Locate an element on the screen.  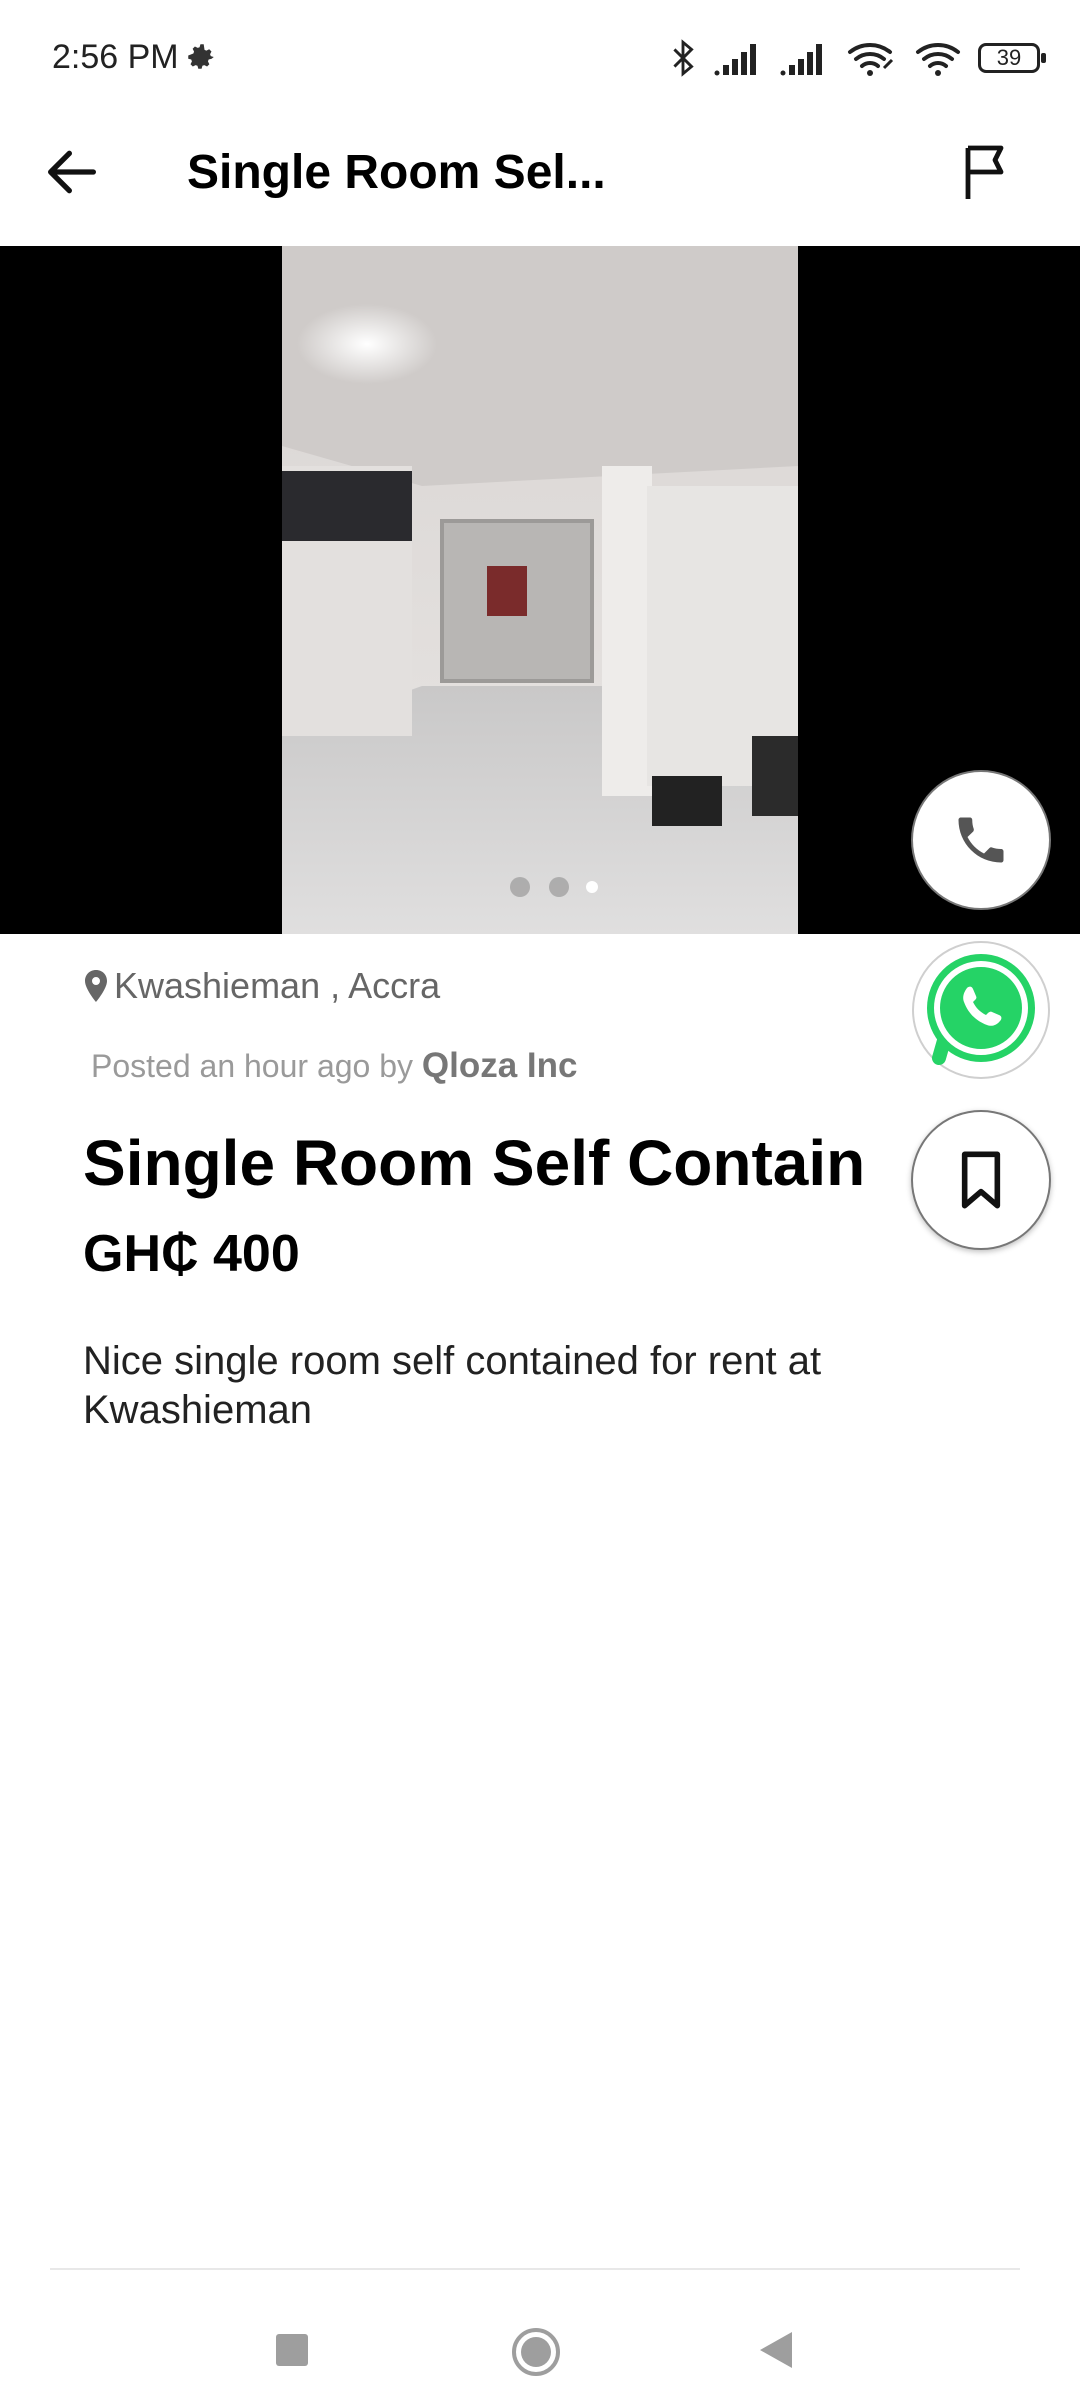
phone-icon is located at coordinates (981, 840).